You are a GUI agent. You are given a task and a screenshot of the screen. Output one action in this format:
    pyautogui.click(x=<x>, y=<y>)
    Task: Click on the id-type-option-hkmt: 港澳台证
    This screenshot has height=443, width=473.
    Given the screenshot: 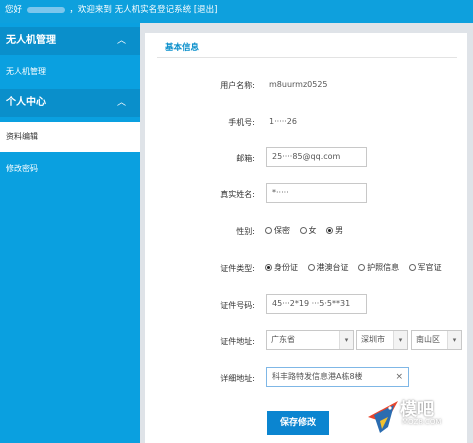 What is the action you would take?
    pyautogui.click(x=328, y=267)
    